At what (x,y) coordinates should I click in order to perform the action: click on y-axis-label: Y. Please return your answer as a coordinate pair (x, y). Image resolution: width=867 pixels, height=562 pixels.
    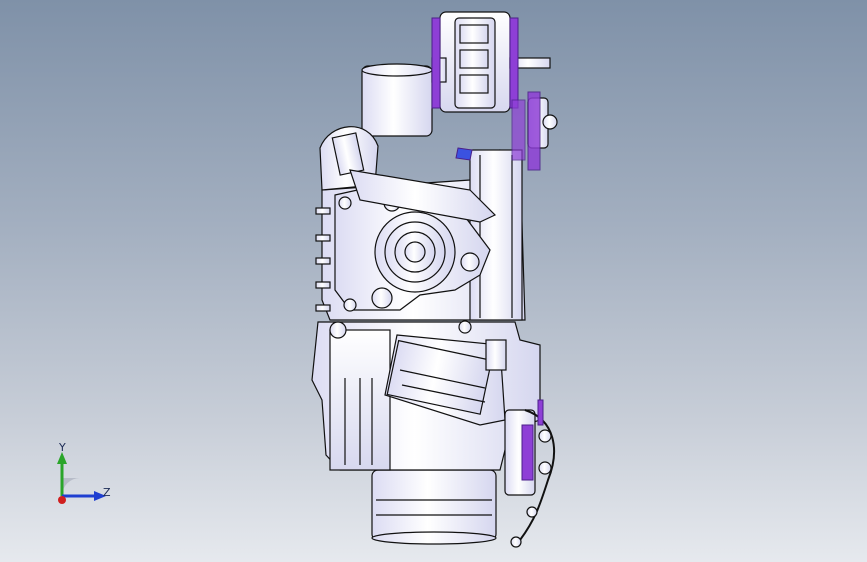
    Looking at the image, I should click on (62, 447).